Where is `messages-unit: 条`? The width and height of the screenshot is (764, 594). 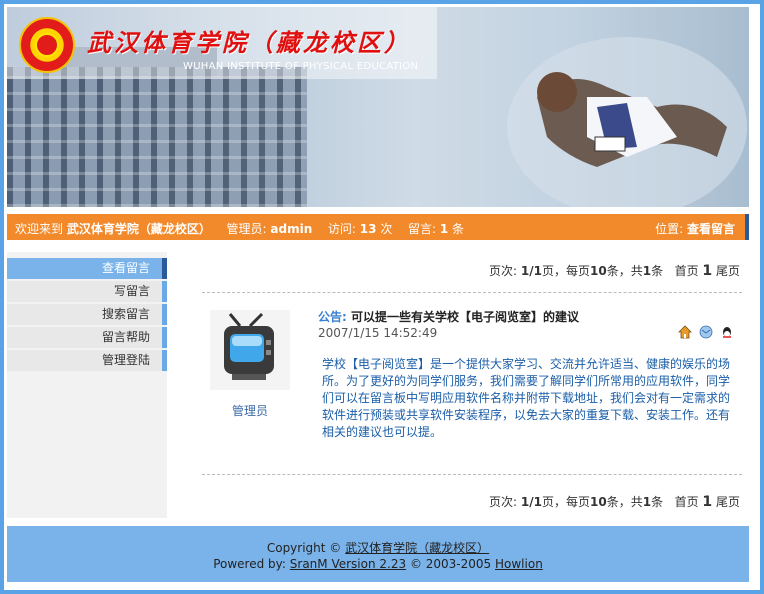
messages-unit: 条 is located at coordinates (458, 229).